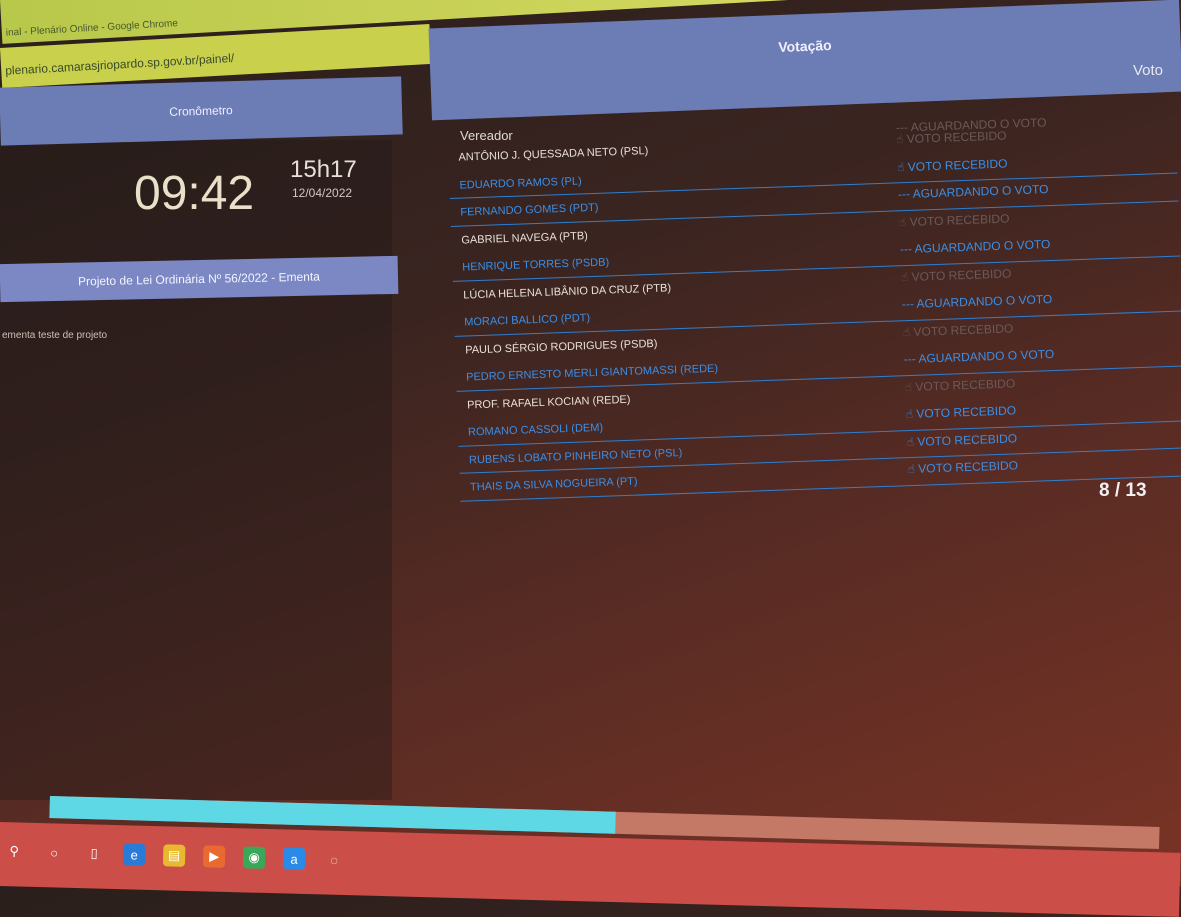 Image resolution: width=1181 pixels, height=917 pixels. I want to click on clock-time: 15h17, so click(323, 169).